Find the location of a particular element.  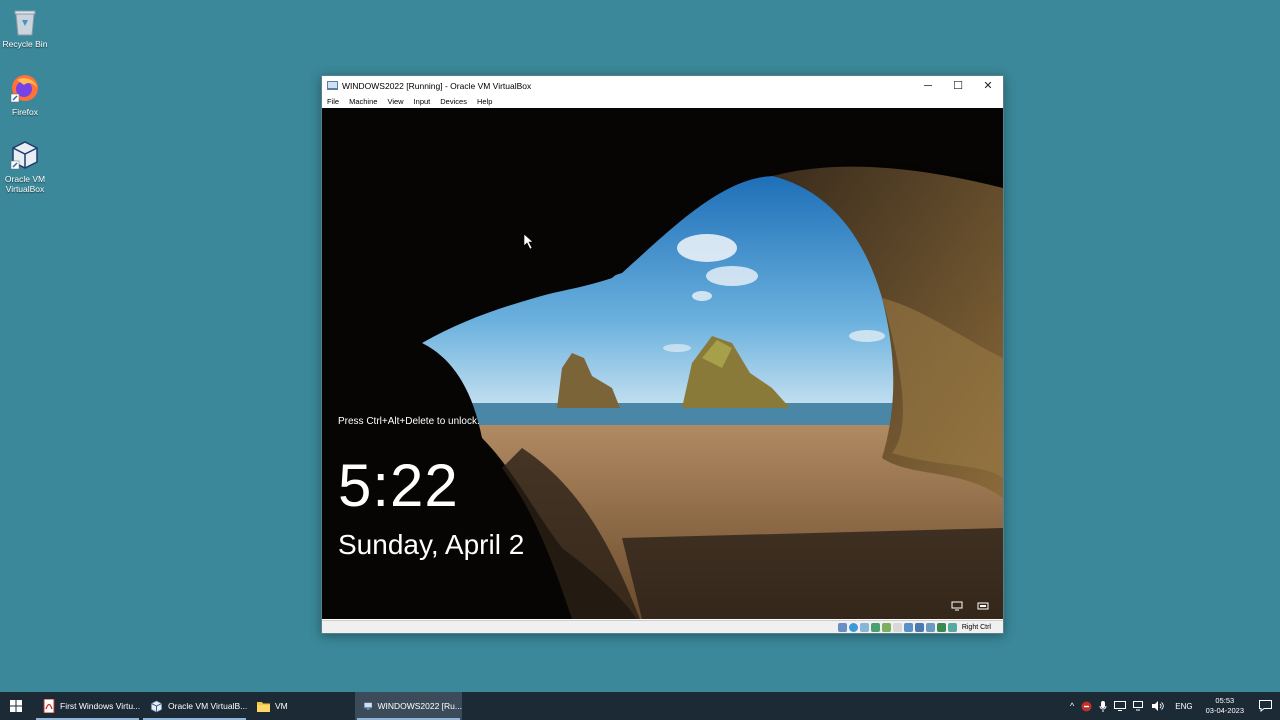

pdf-icon is located at coordinates (49, 706).